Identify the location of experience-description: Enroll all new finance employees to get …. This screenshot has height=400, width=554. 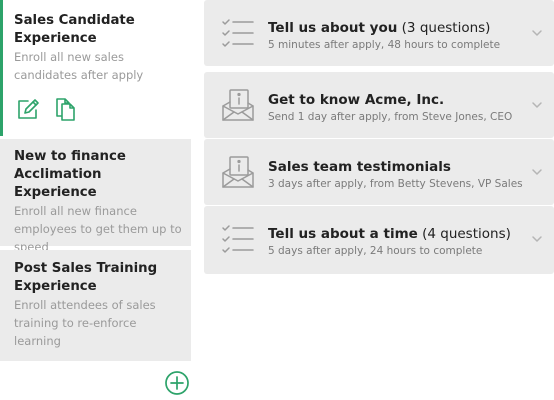
(98, 229).